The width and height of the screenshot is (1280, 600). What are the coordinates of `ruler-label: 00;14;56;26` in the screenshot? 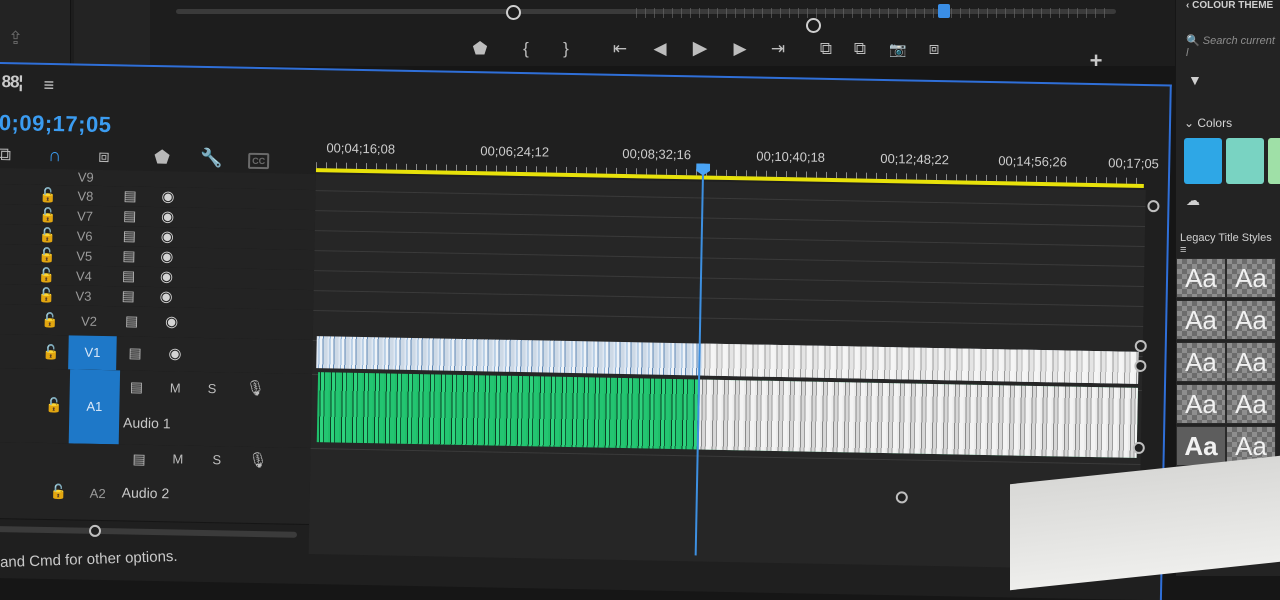 It's located at (1033, 161).